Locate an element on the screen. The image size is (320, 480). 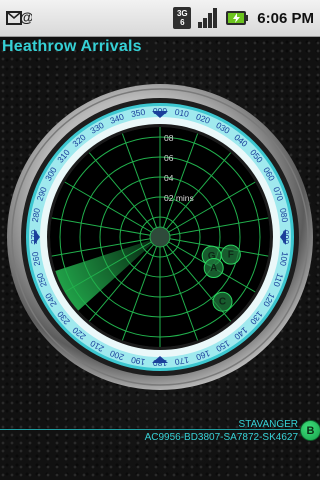
destination-label: STAVANGER is located at coordinates (268, 424).